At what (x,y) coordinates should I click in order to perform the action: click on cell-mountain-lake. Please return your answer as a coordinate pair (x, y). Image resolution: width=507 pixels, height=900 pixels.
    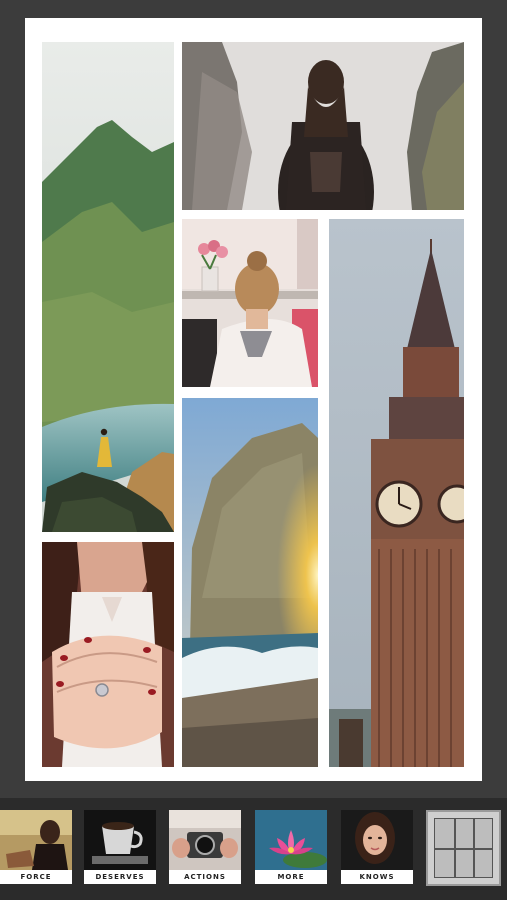
    Looking at the image, I should click on (108, 287).